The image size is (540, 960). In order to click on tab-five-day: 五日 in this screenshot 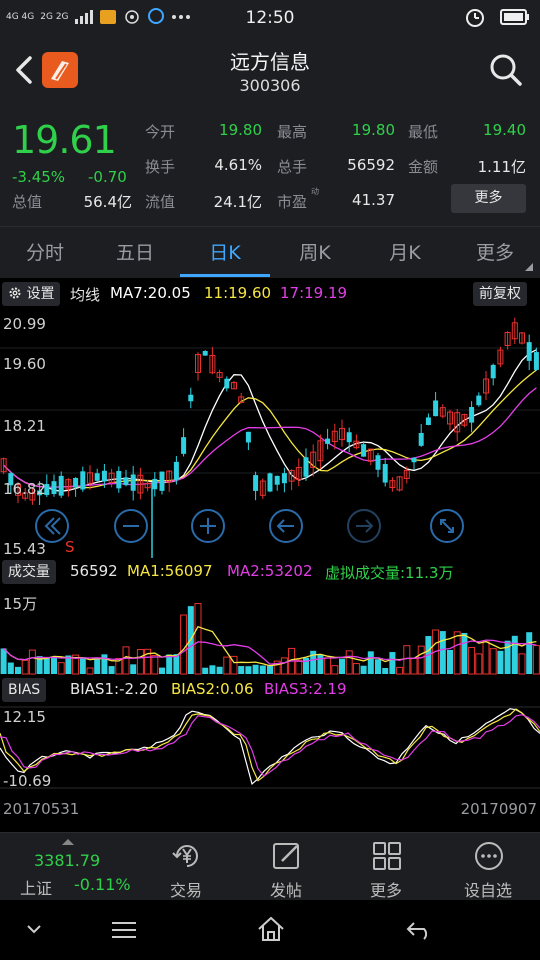, I will do `click(135, 253)`.